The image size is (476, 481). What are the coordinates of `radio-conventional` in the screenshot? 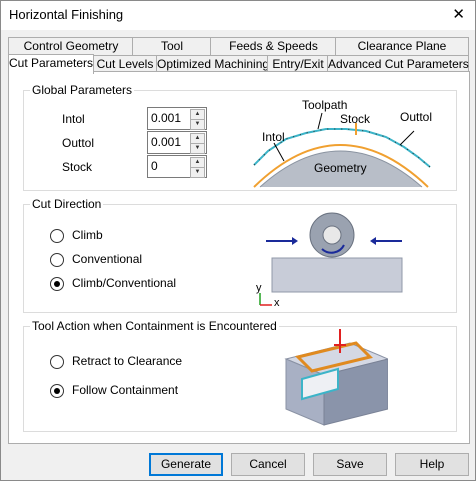 It's located at (57, 260).